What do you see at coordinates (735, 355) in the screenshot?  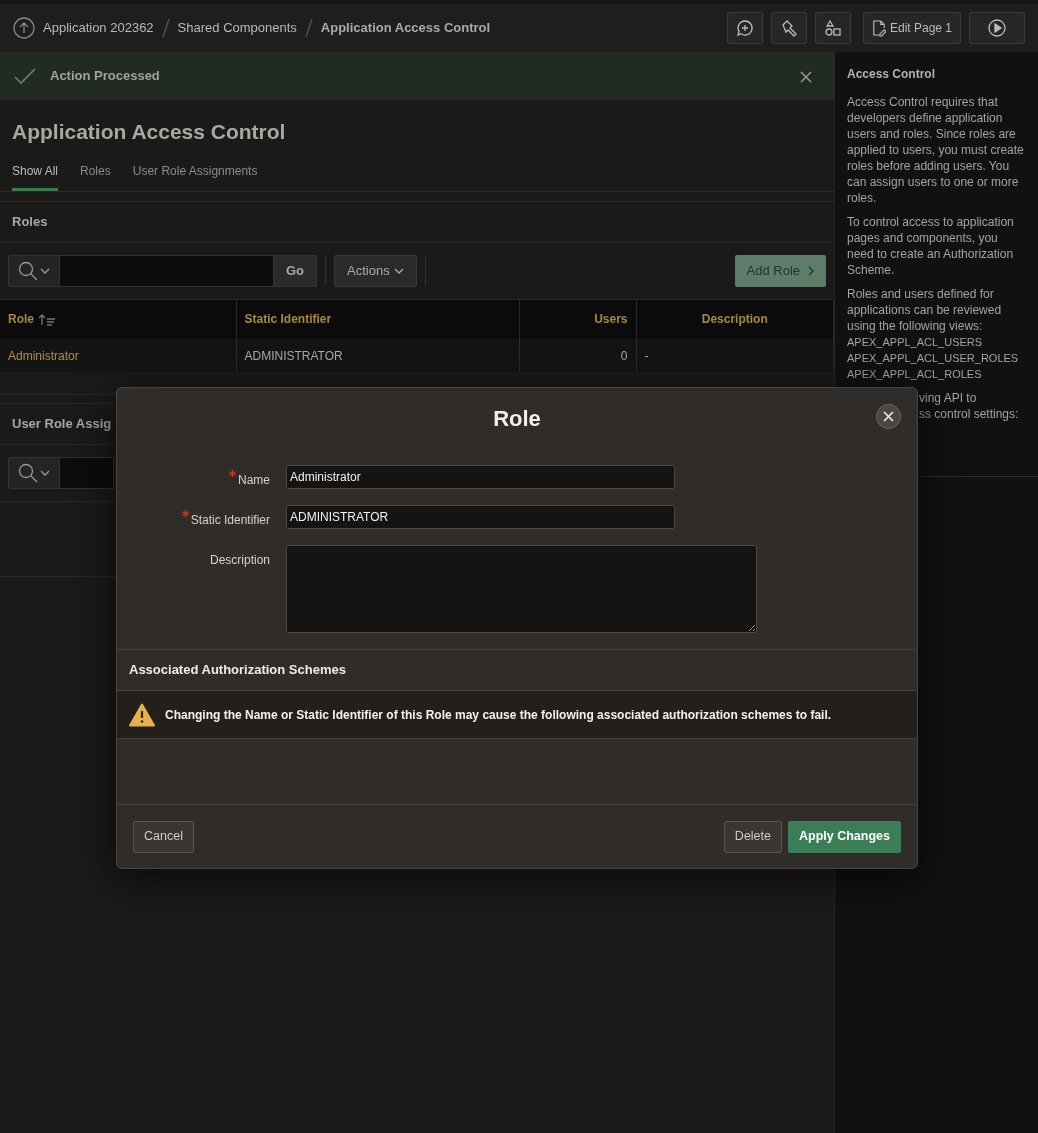 I see `table-cell: -` at bounding box center [735, 355].